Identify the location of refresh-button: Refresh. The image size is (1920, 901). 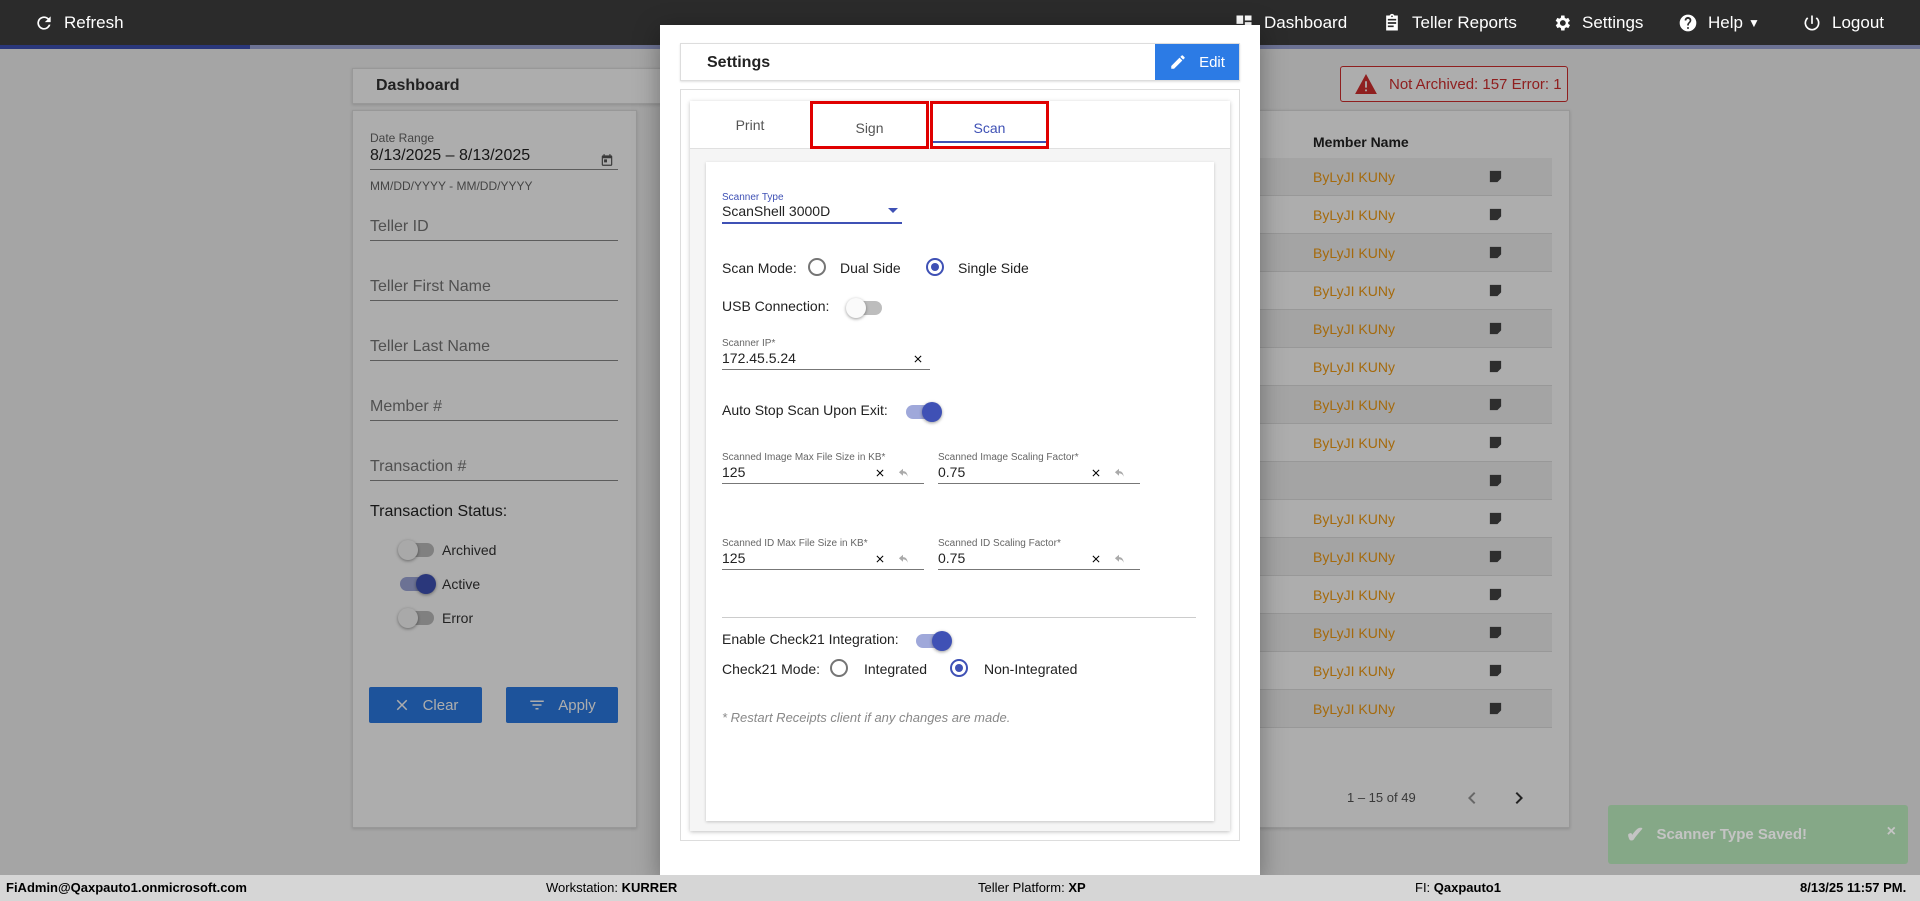
(79, 22).